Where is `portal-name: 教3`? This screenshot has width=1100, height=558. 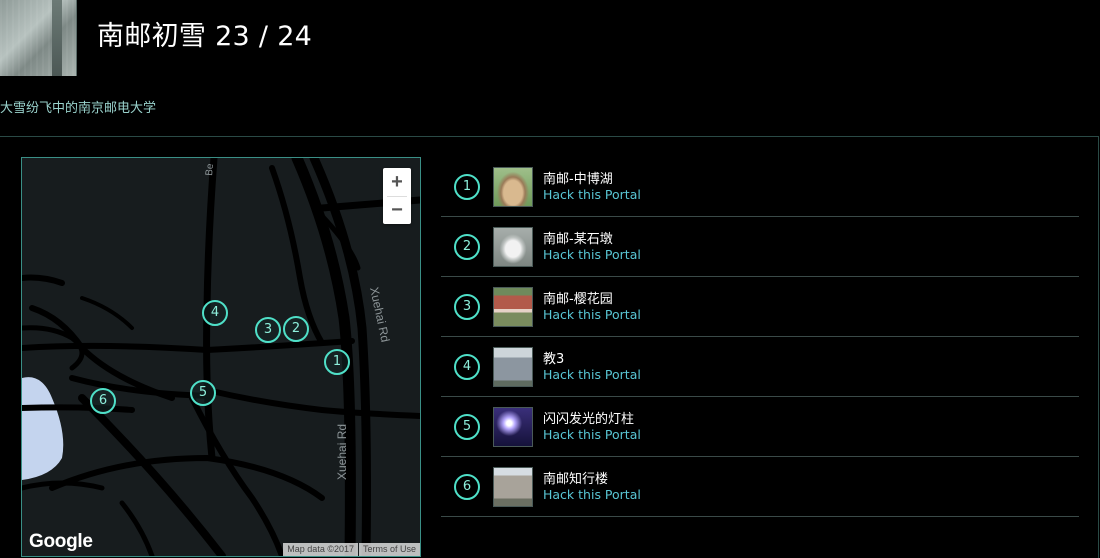 portal-name: 教3 is located at coordinates (554, 359).